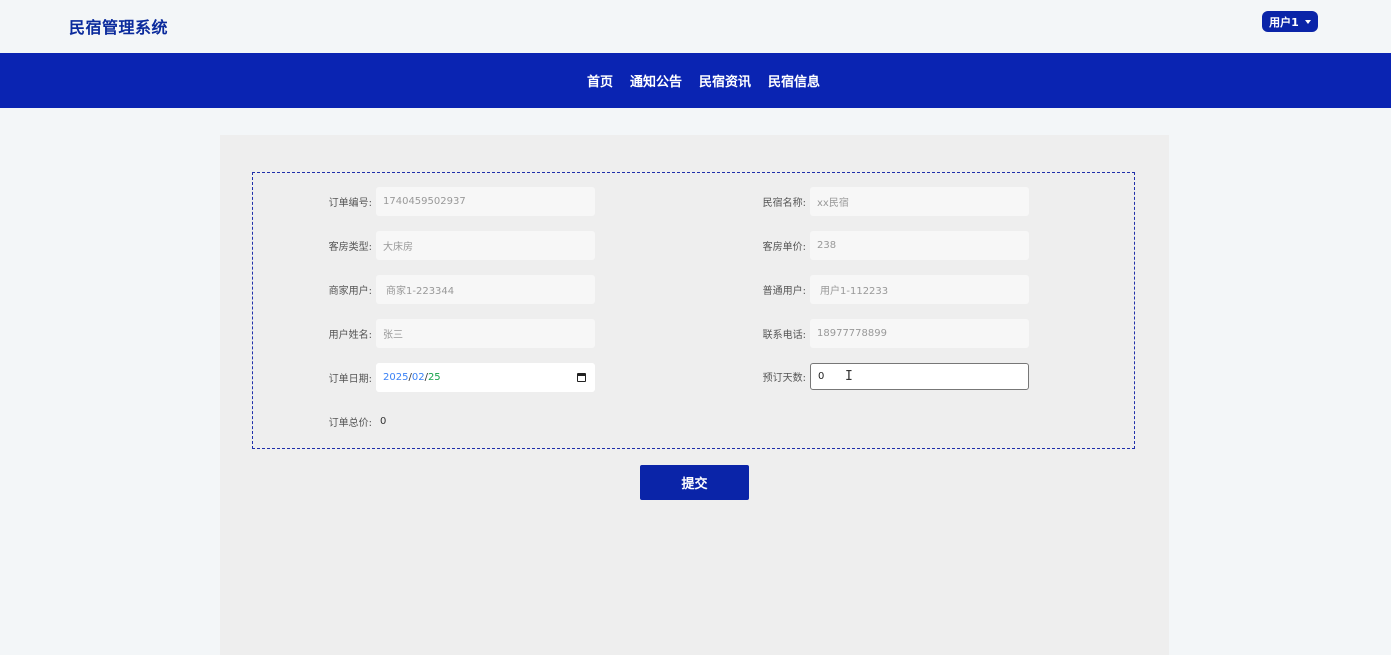  Describe the element at coordinates (350, 335) in the screenshot. I see `user-name-label: 用户姓名:` at that location.